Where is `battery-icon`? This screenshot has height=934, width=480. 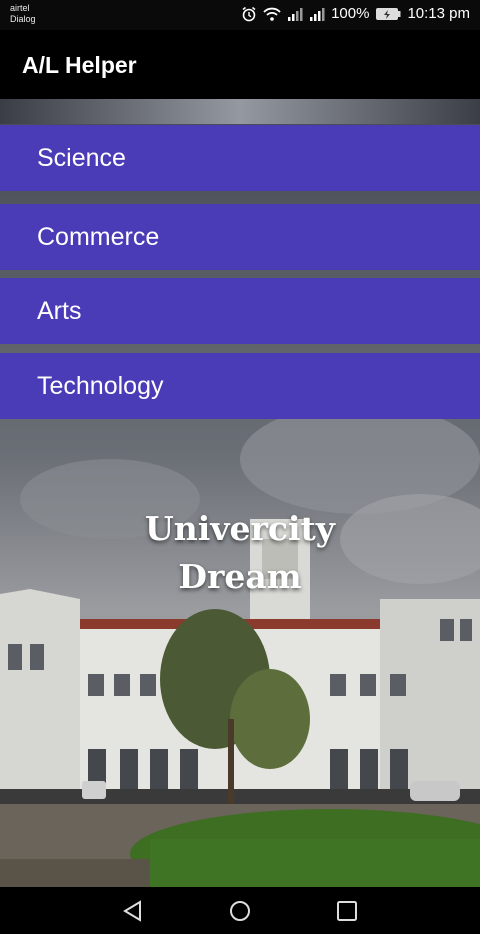
battery-icon is located at coordinates (388, 14).